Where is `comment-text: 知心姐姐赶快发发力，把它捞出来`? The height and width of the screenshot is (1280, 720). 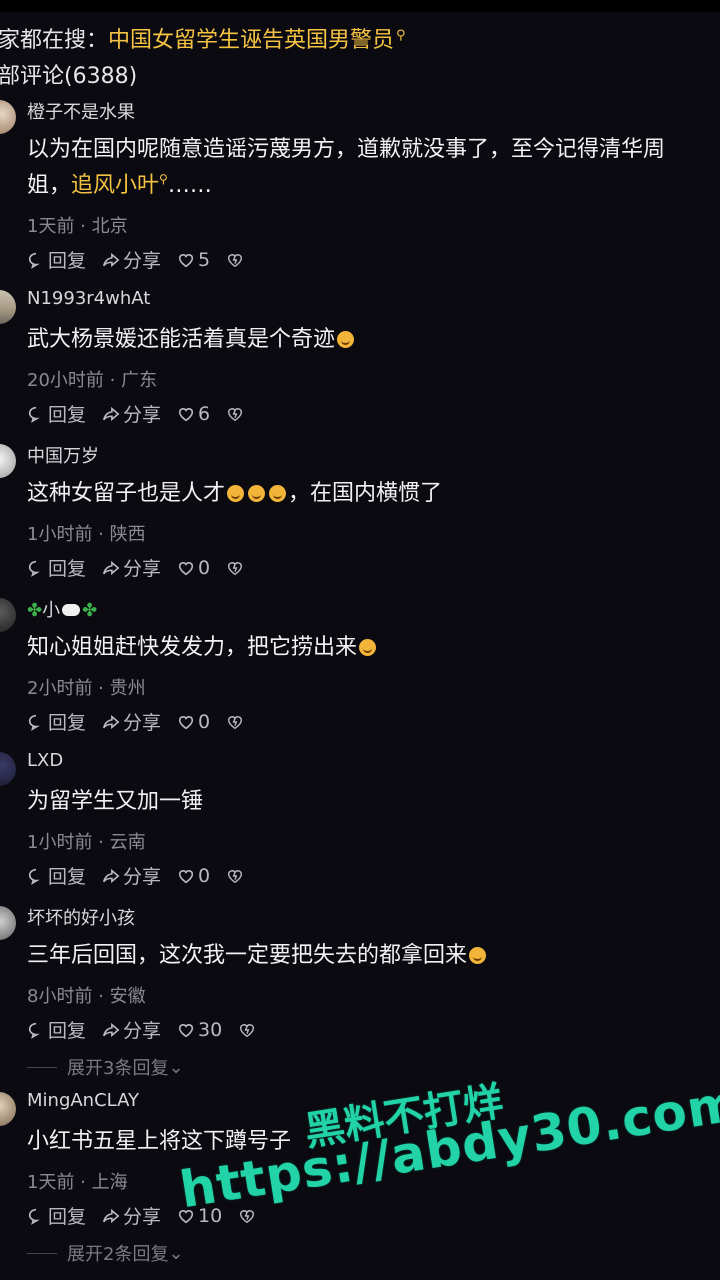 comment-text: 知心姐姐赶快发发力，把它捞出来 is located at coordinates (202, 648).